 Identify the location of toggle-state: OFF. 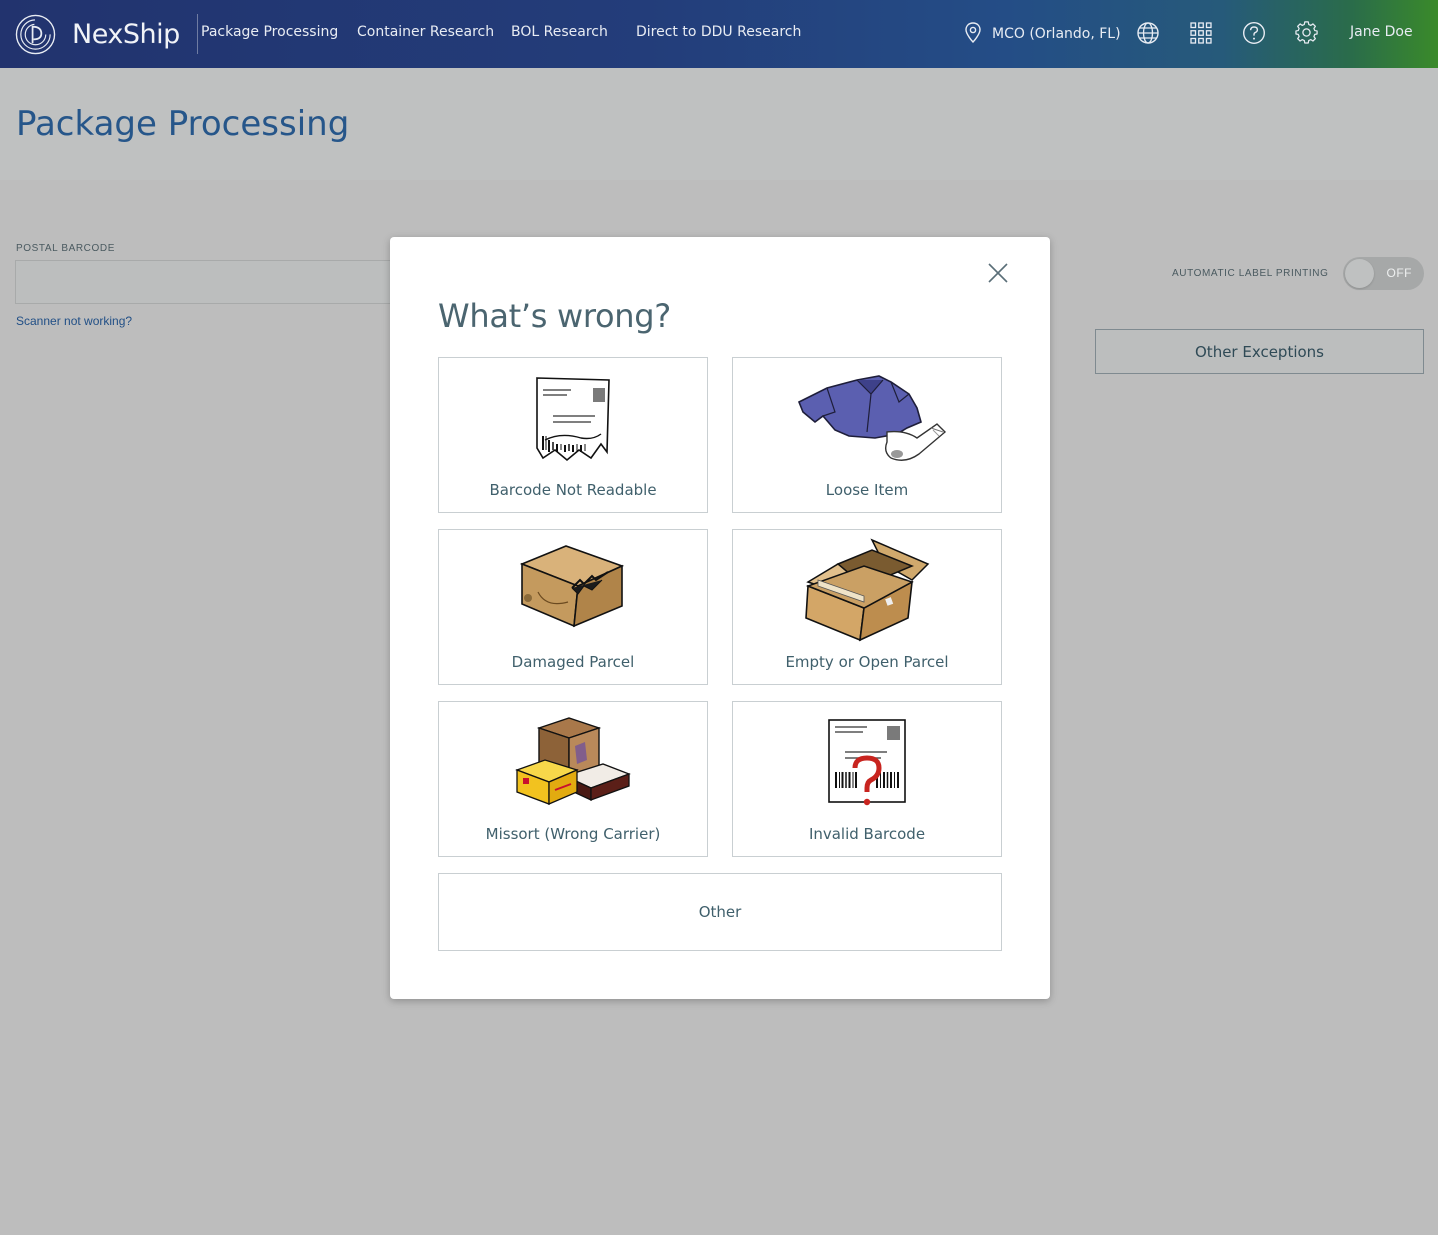
(1399, 273).